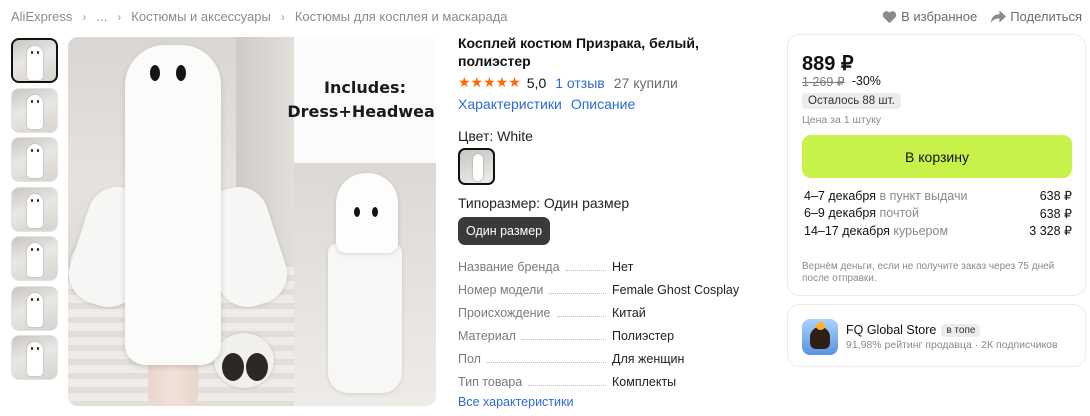 This screenshot has height=416, width=1090. I want to click on delivery-cost: 3 328 ₽, so click(1050, 231).